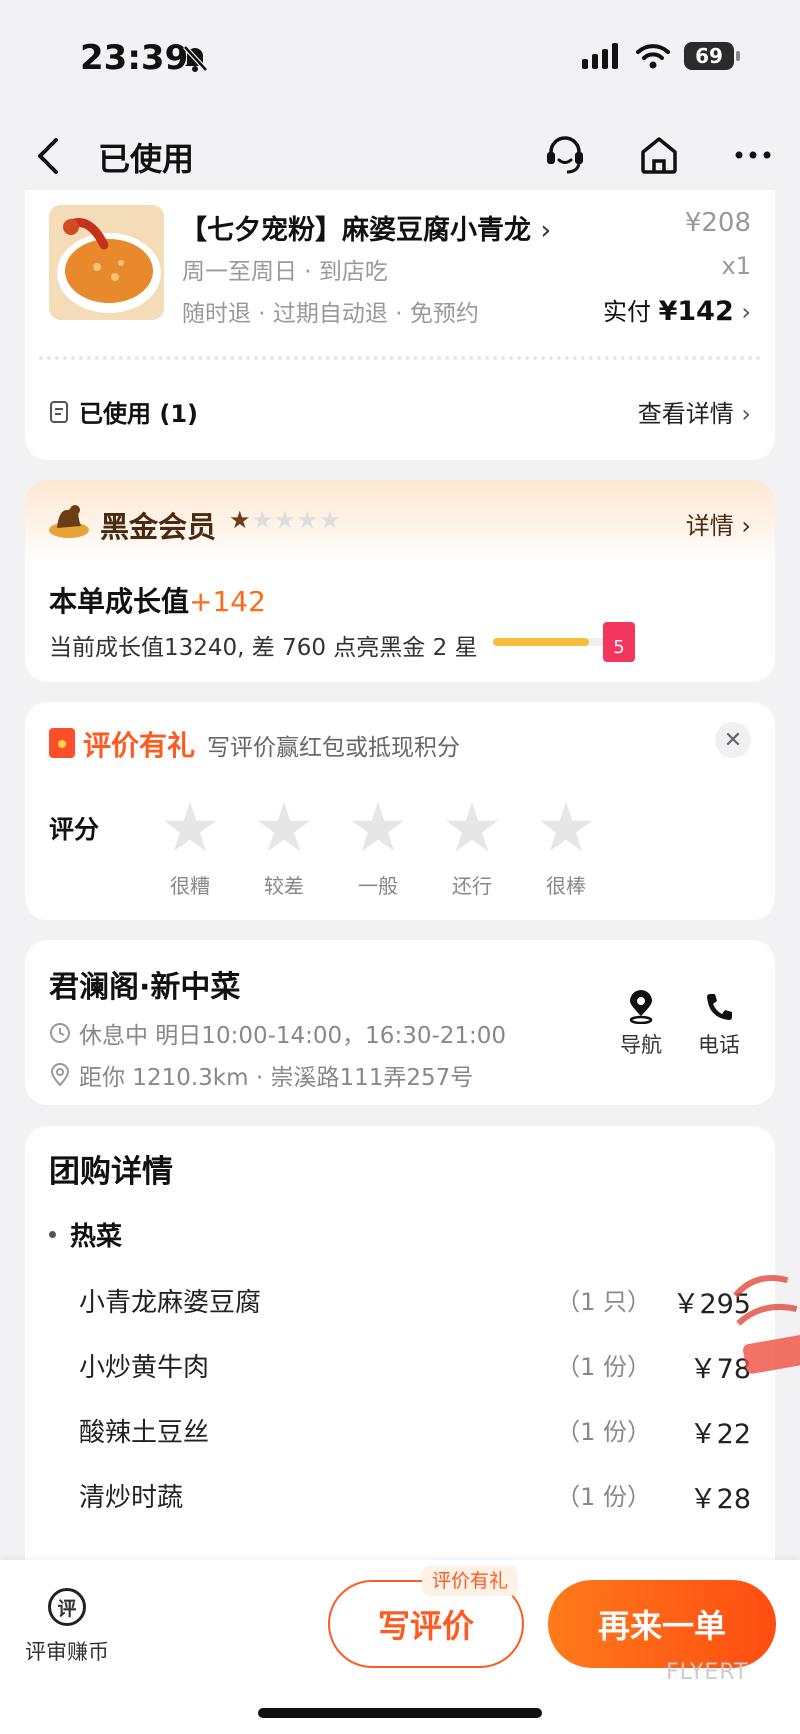 The width and height of the screenshot is (800, 1734). What do you see at coordinates (67, 1607) in the screenshot?
I see `review-coin-icon: 评` at bounding box center [67, 1607].